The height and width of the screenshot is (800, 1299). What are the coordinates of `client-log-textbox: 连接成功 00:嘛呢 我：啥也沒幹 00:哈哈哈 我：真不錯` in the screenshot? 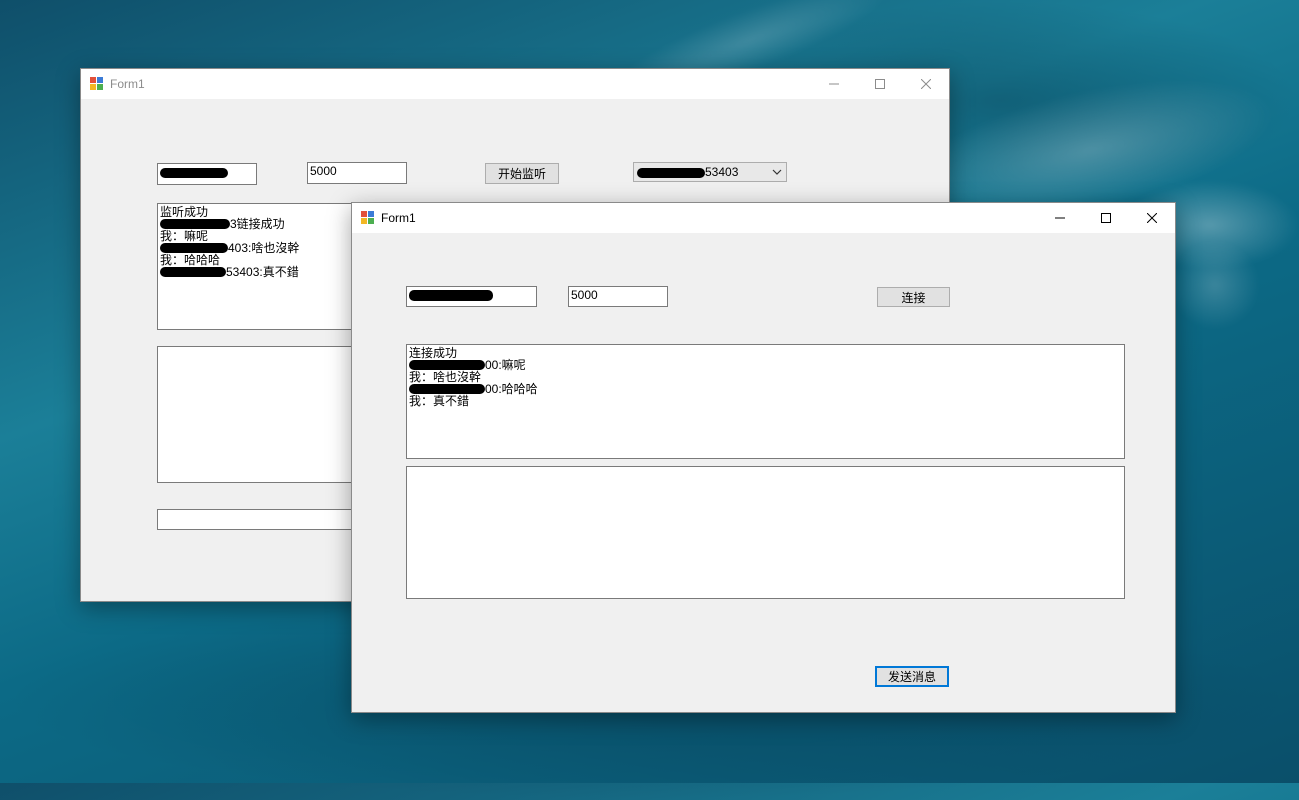 It's located at (765, 401).